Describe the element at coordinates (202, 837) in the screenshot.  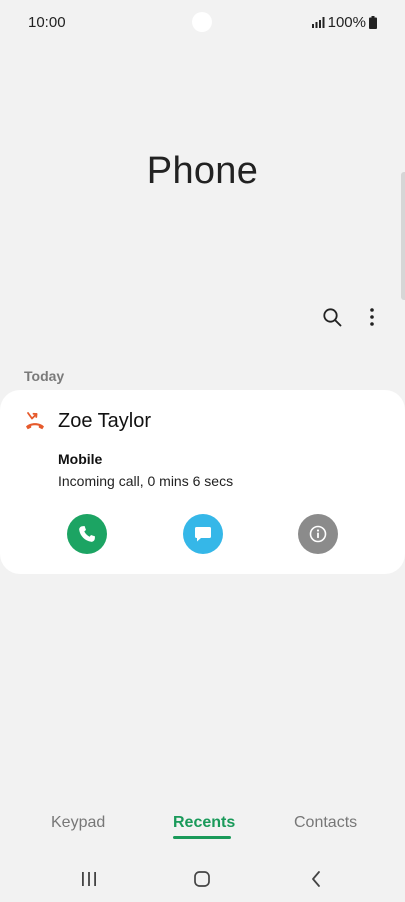
I see `active-tab-indicator` at that location.